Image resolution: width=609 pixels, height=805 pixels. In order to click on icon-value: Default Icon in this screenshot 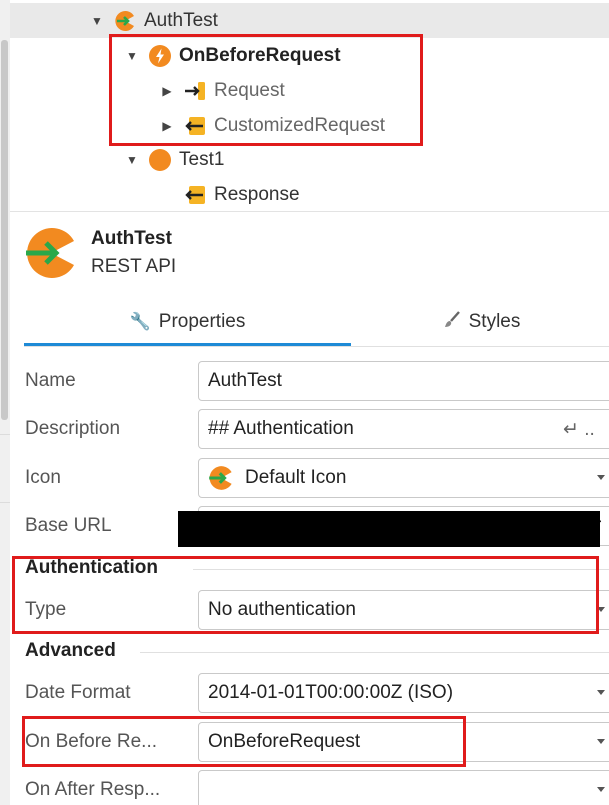, I will do `click(296, 477)`.